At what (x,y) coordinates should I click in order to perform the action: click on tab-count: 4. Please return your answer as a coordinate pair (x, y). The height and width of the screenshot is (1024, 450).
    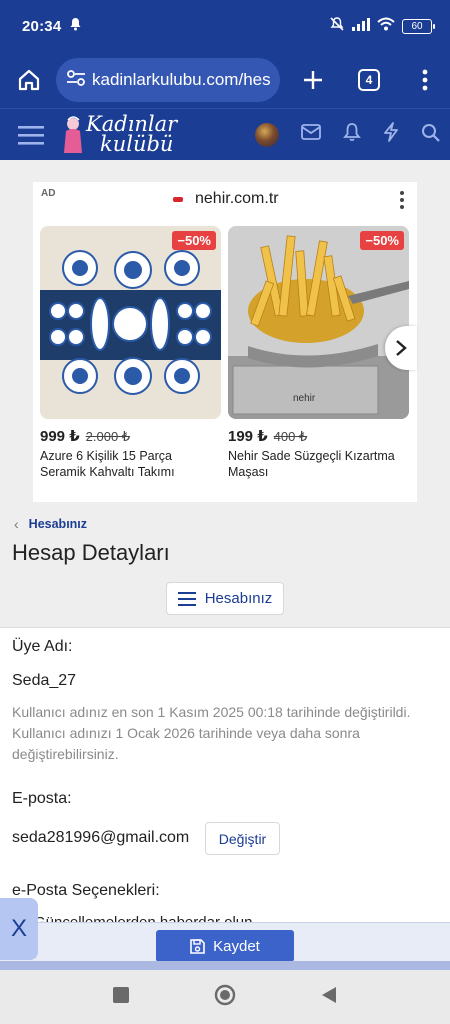
    Looking at the image, I should click on (369, 80).